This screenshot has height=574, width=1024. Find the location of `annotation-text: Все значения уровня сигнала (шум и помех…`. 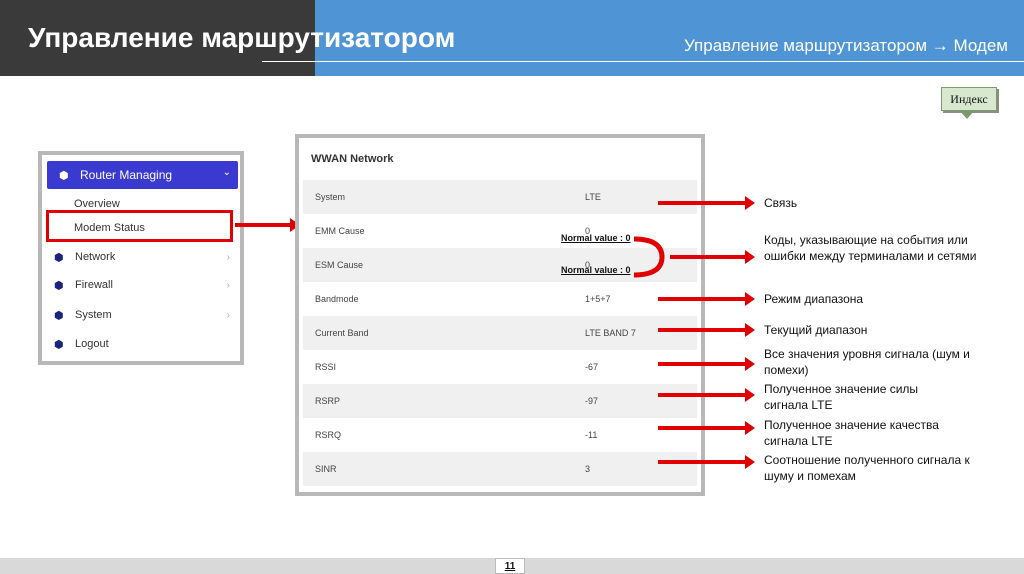

annotation-text: Все значения уровня сигнала (шум и помех… is located at coordinates (867, 362).